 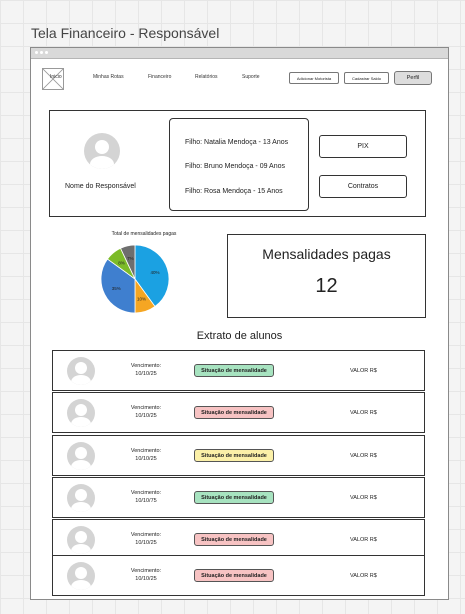 I want to click on paid-fees-summary: Mensalidades pagas 12, so click(x=326, y=276).